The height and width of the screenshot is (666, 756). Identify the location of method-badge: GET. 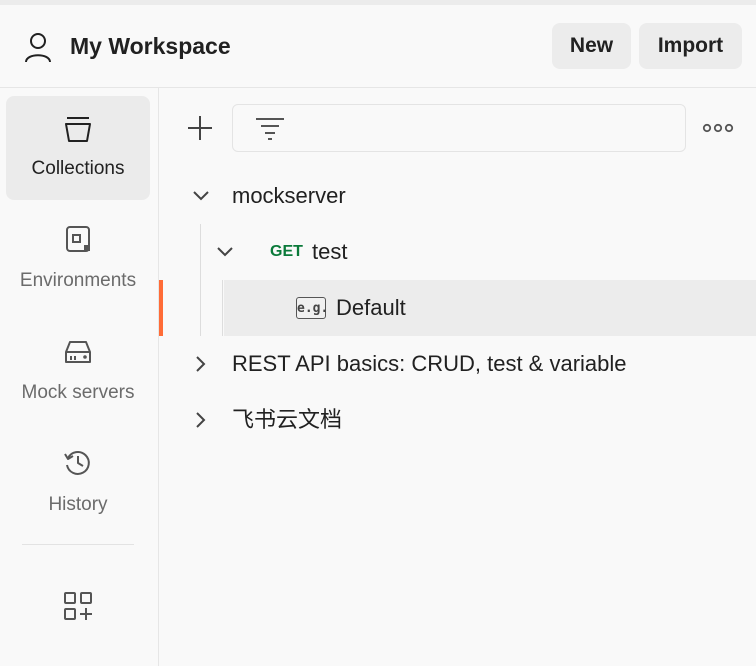
(286, 251).